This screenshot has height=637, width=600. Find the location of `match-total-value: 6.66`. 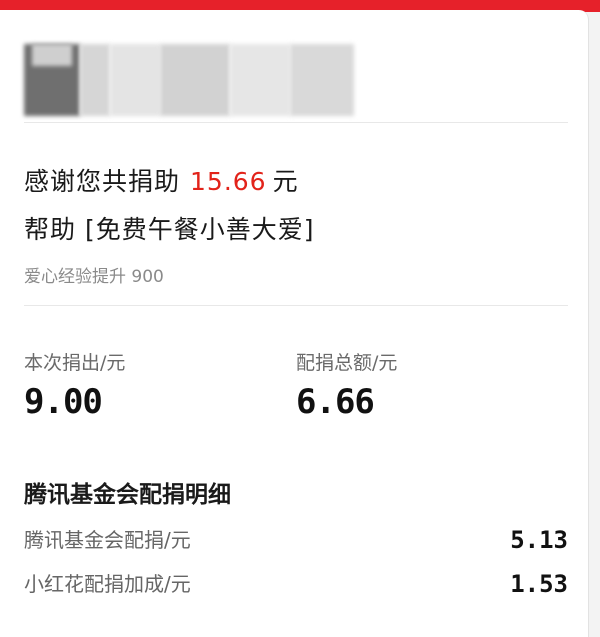

match-total-value: 6.66 is located at coordinates (335, 402).